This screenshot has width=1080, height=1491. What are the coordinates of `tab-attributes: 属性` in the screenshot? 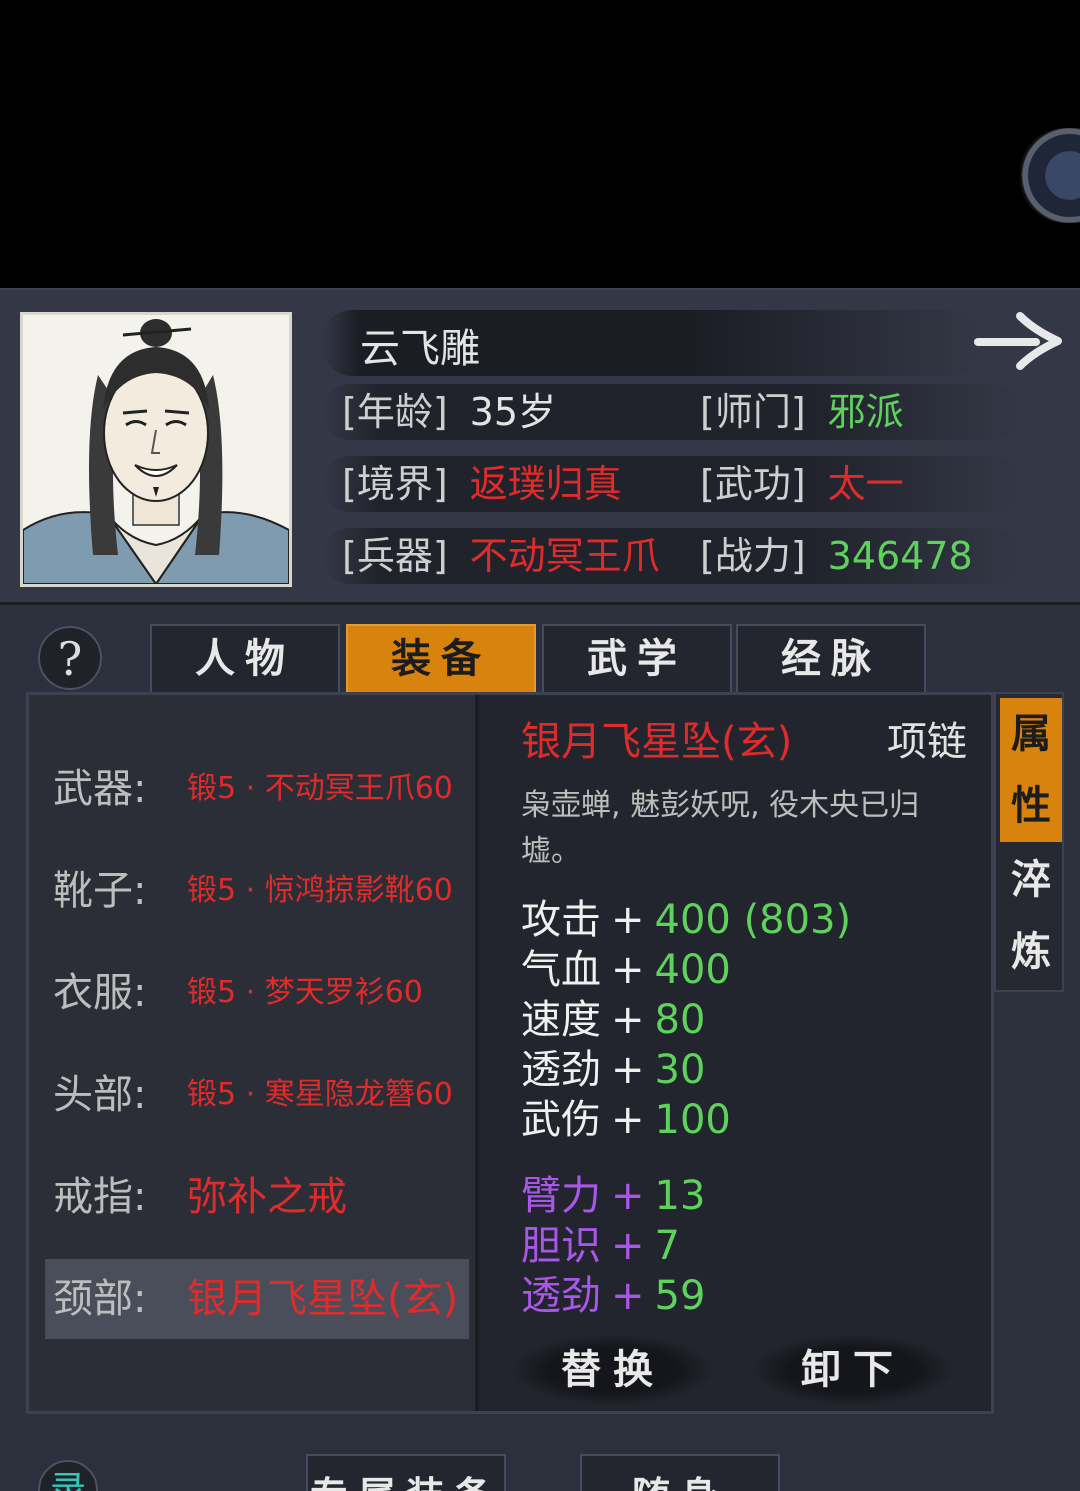 It's located at (1031, 770).